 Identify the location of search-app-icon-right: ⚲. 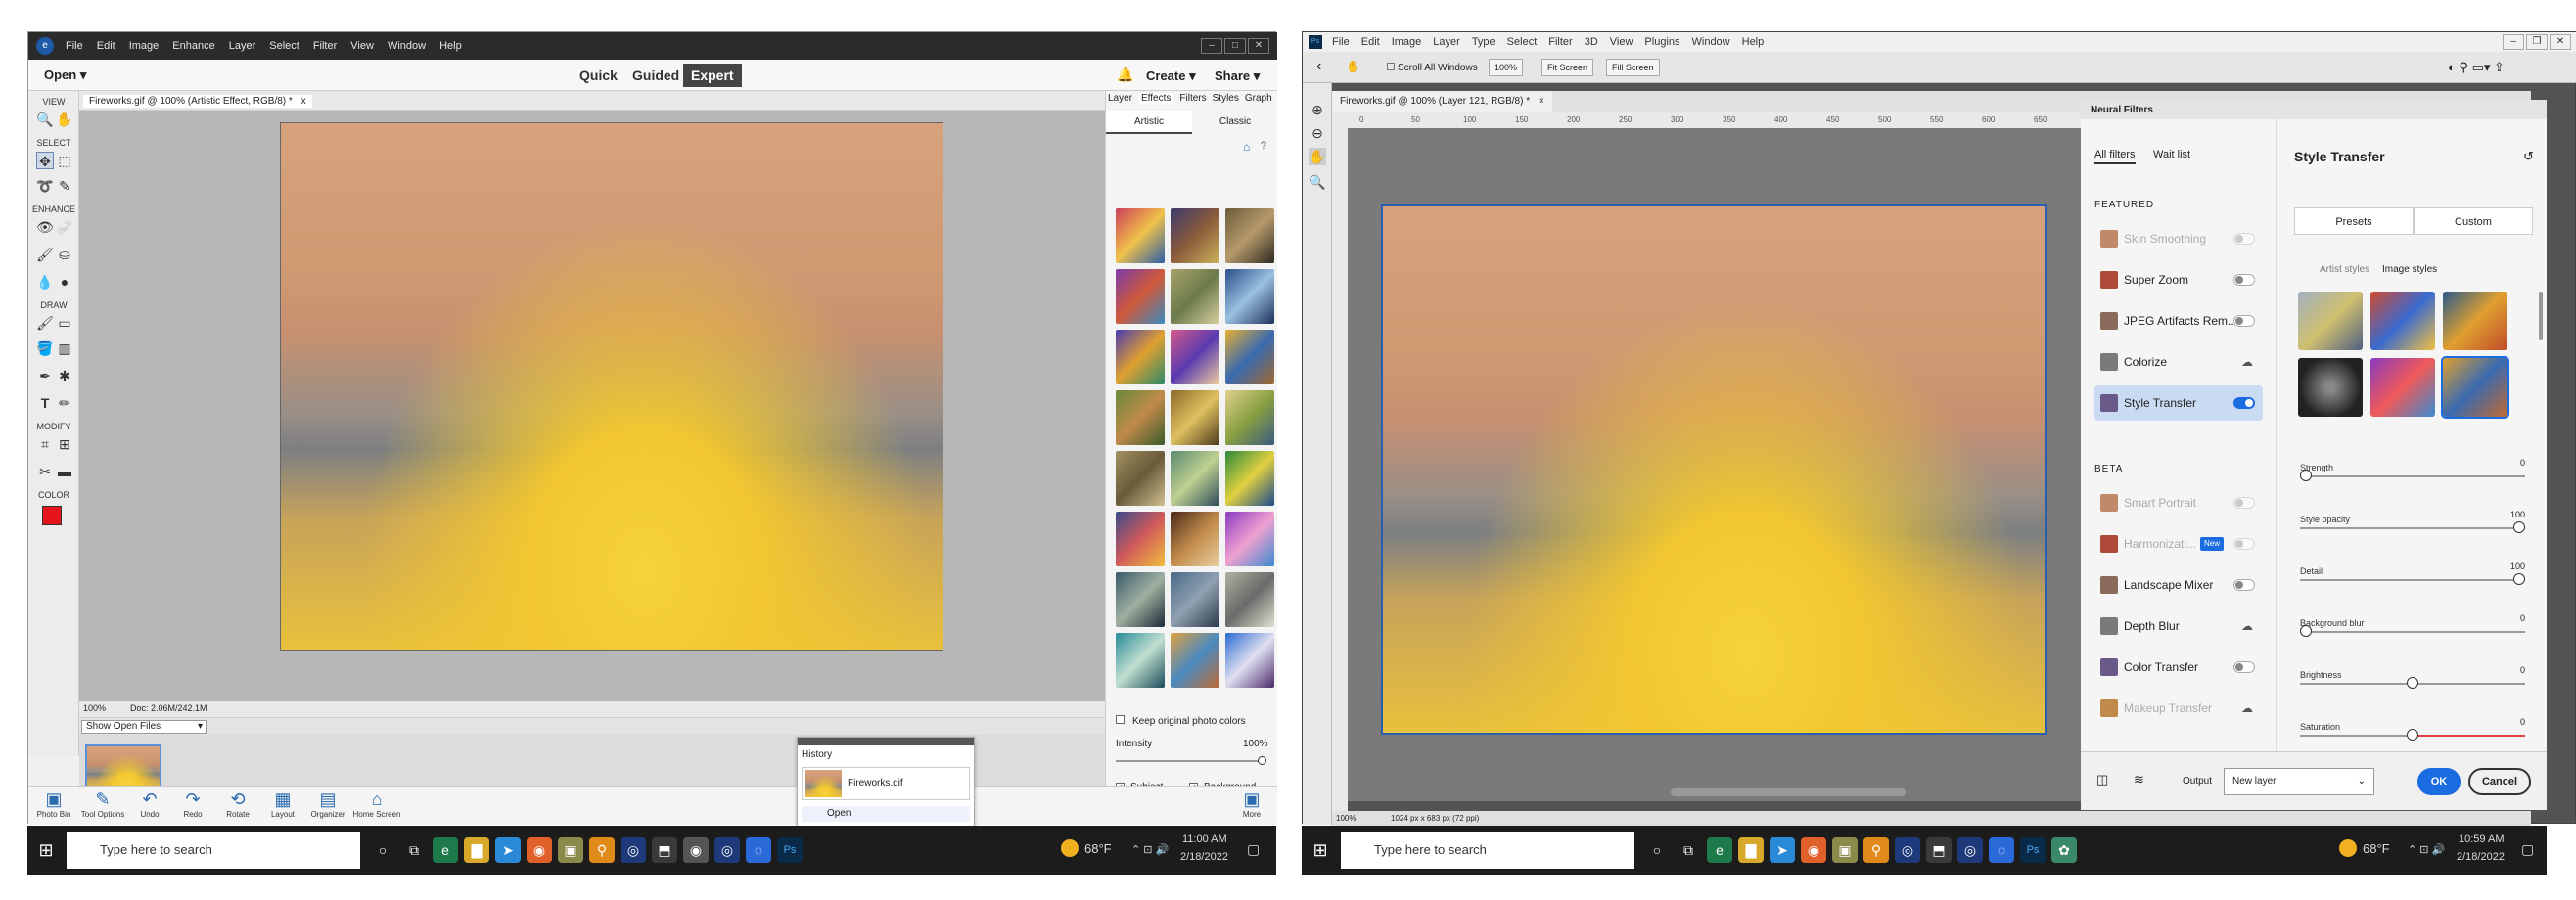
(1876, 850).